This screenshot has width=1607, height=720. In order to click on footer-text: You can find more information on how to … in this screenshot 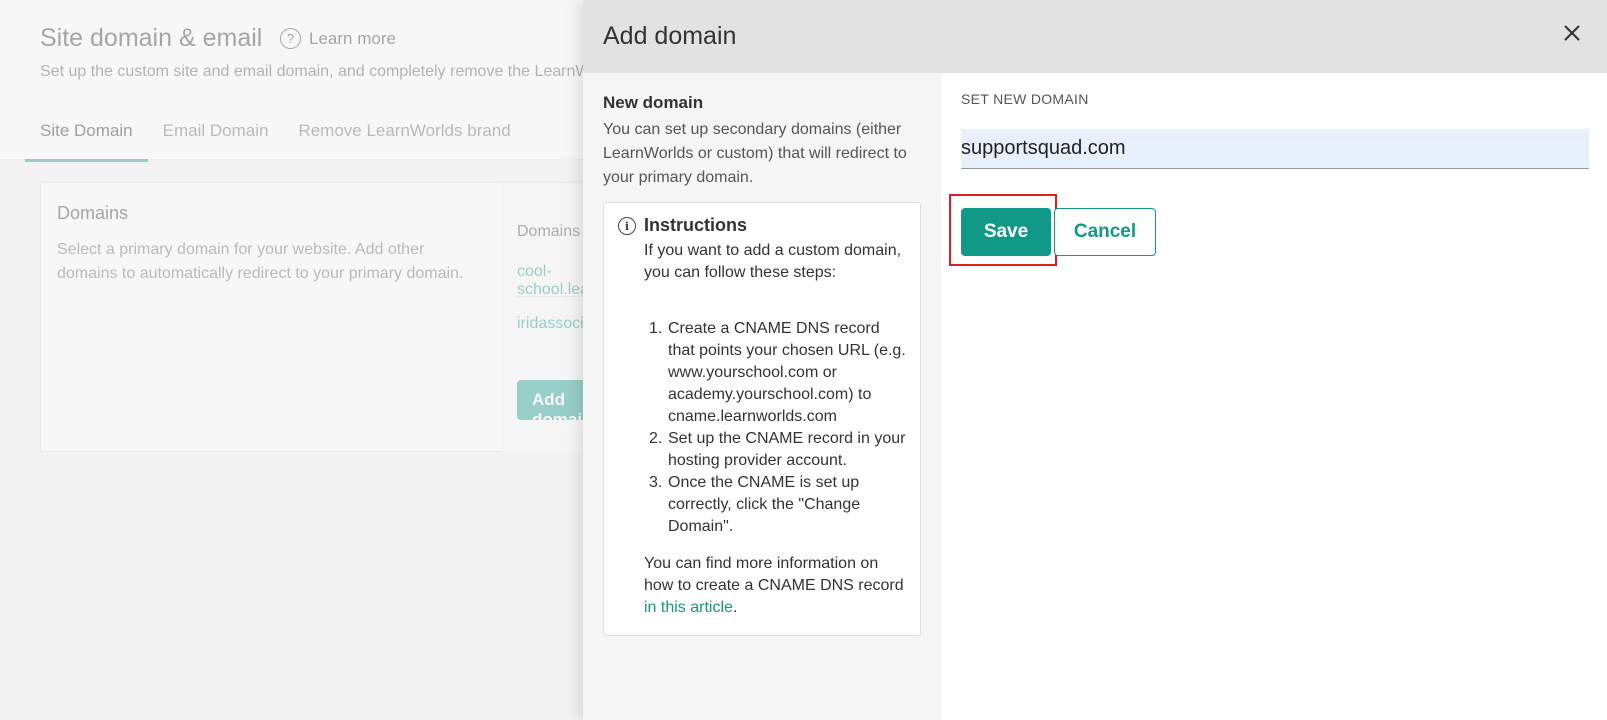, I will do `click(774, 574)`.